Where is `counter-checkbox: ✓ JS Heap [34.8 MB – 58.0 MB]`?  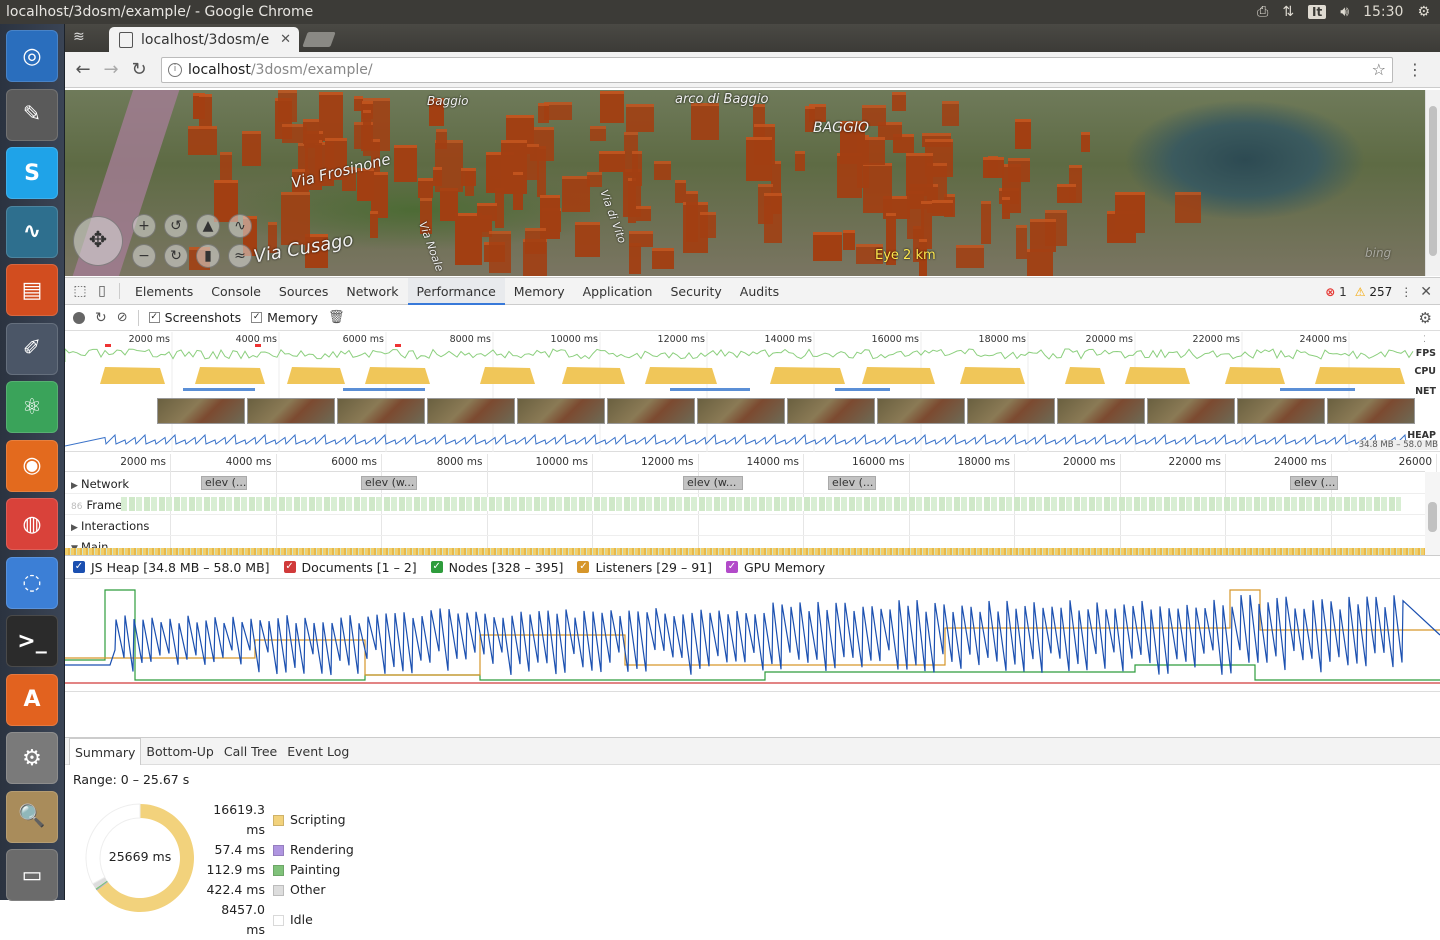 counter-checkbox: ✓ JS Heap [34.8 MB – 58.0 MB] is located at coordinates (171, 567).